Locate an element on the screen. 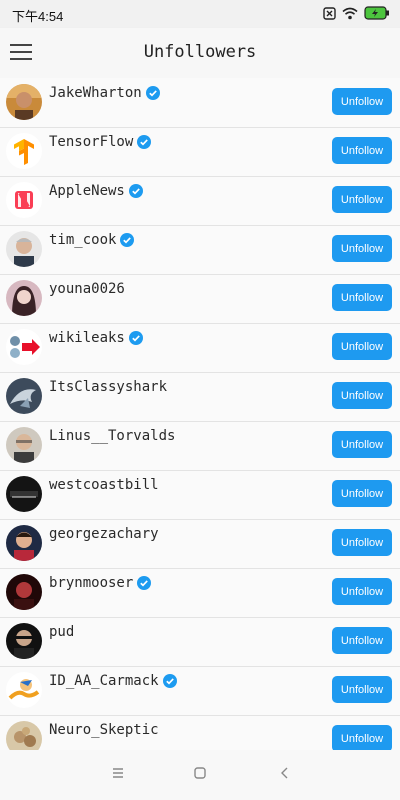 This screenshot has height=800, width=400. username: ItsClassyshark is located at coordinates (108, 387).